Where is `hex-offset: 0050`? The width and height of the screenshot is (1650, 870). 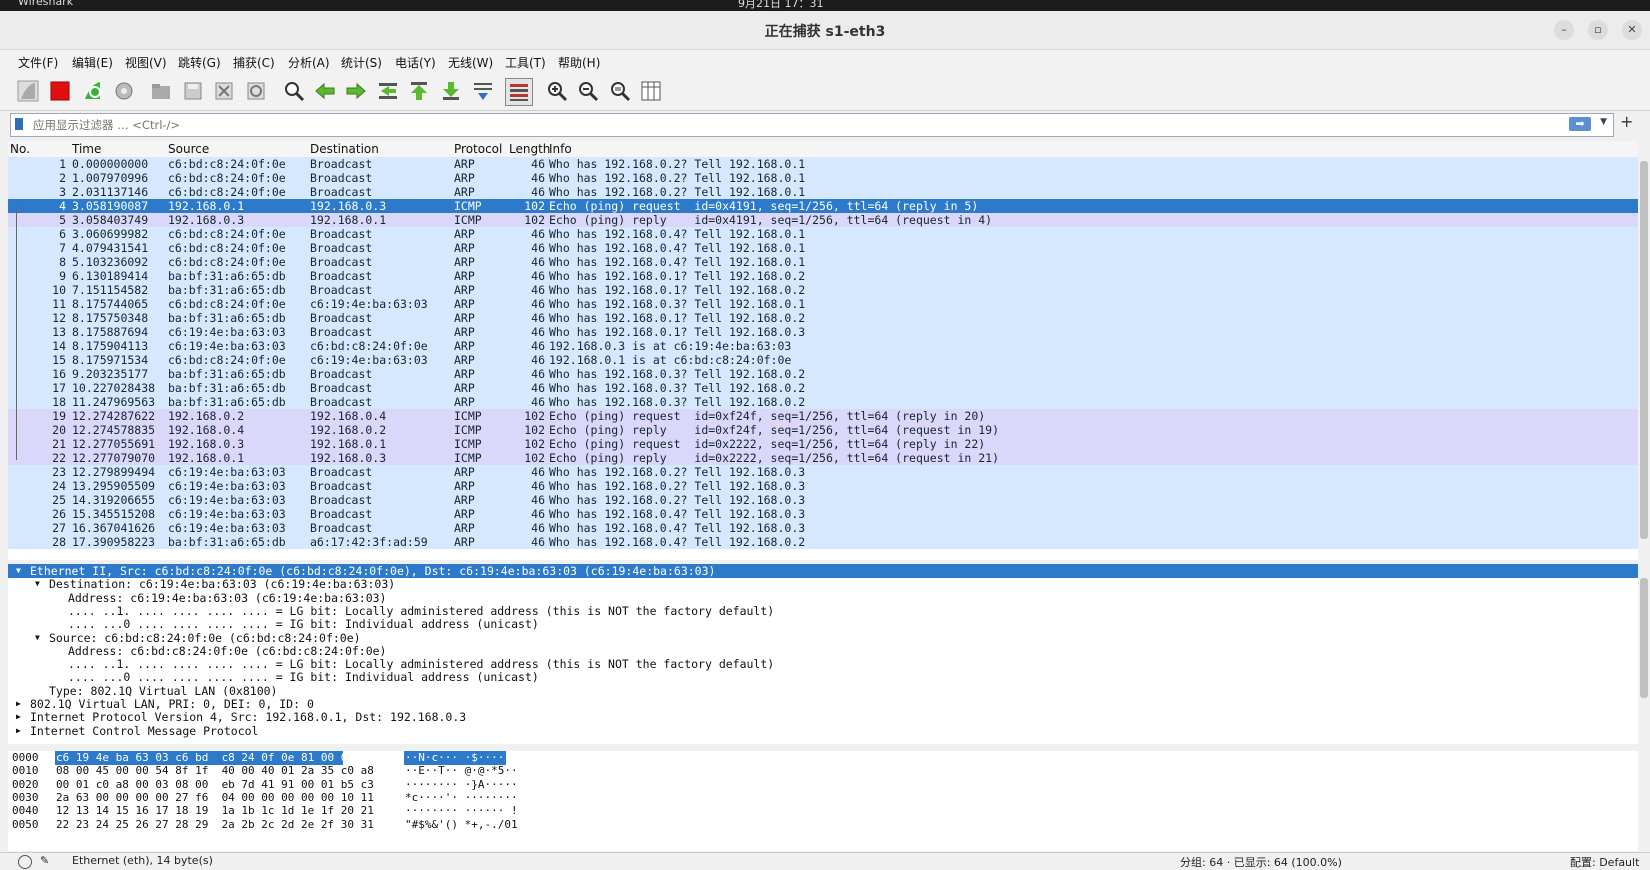
hex-offset: 0050 is located at coordinates (25, 825).